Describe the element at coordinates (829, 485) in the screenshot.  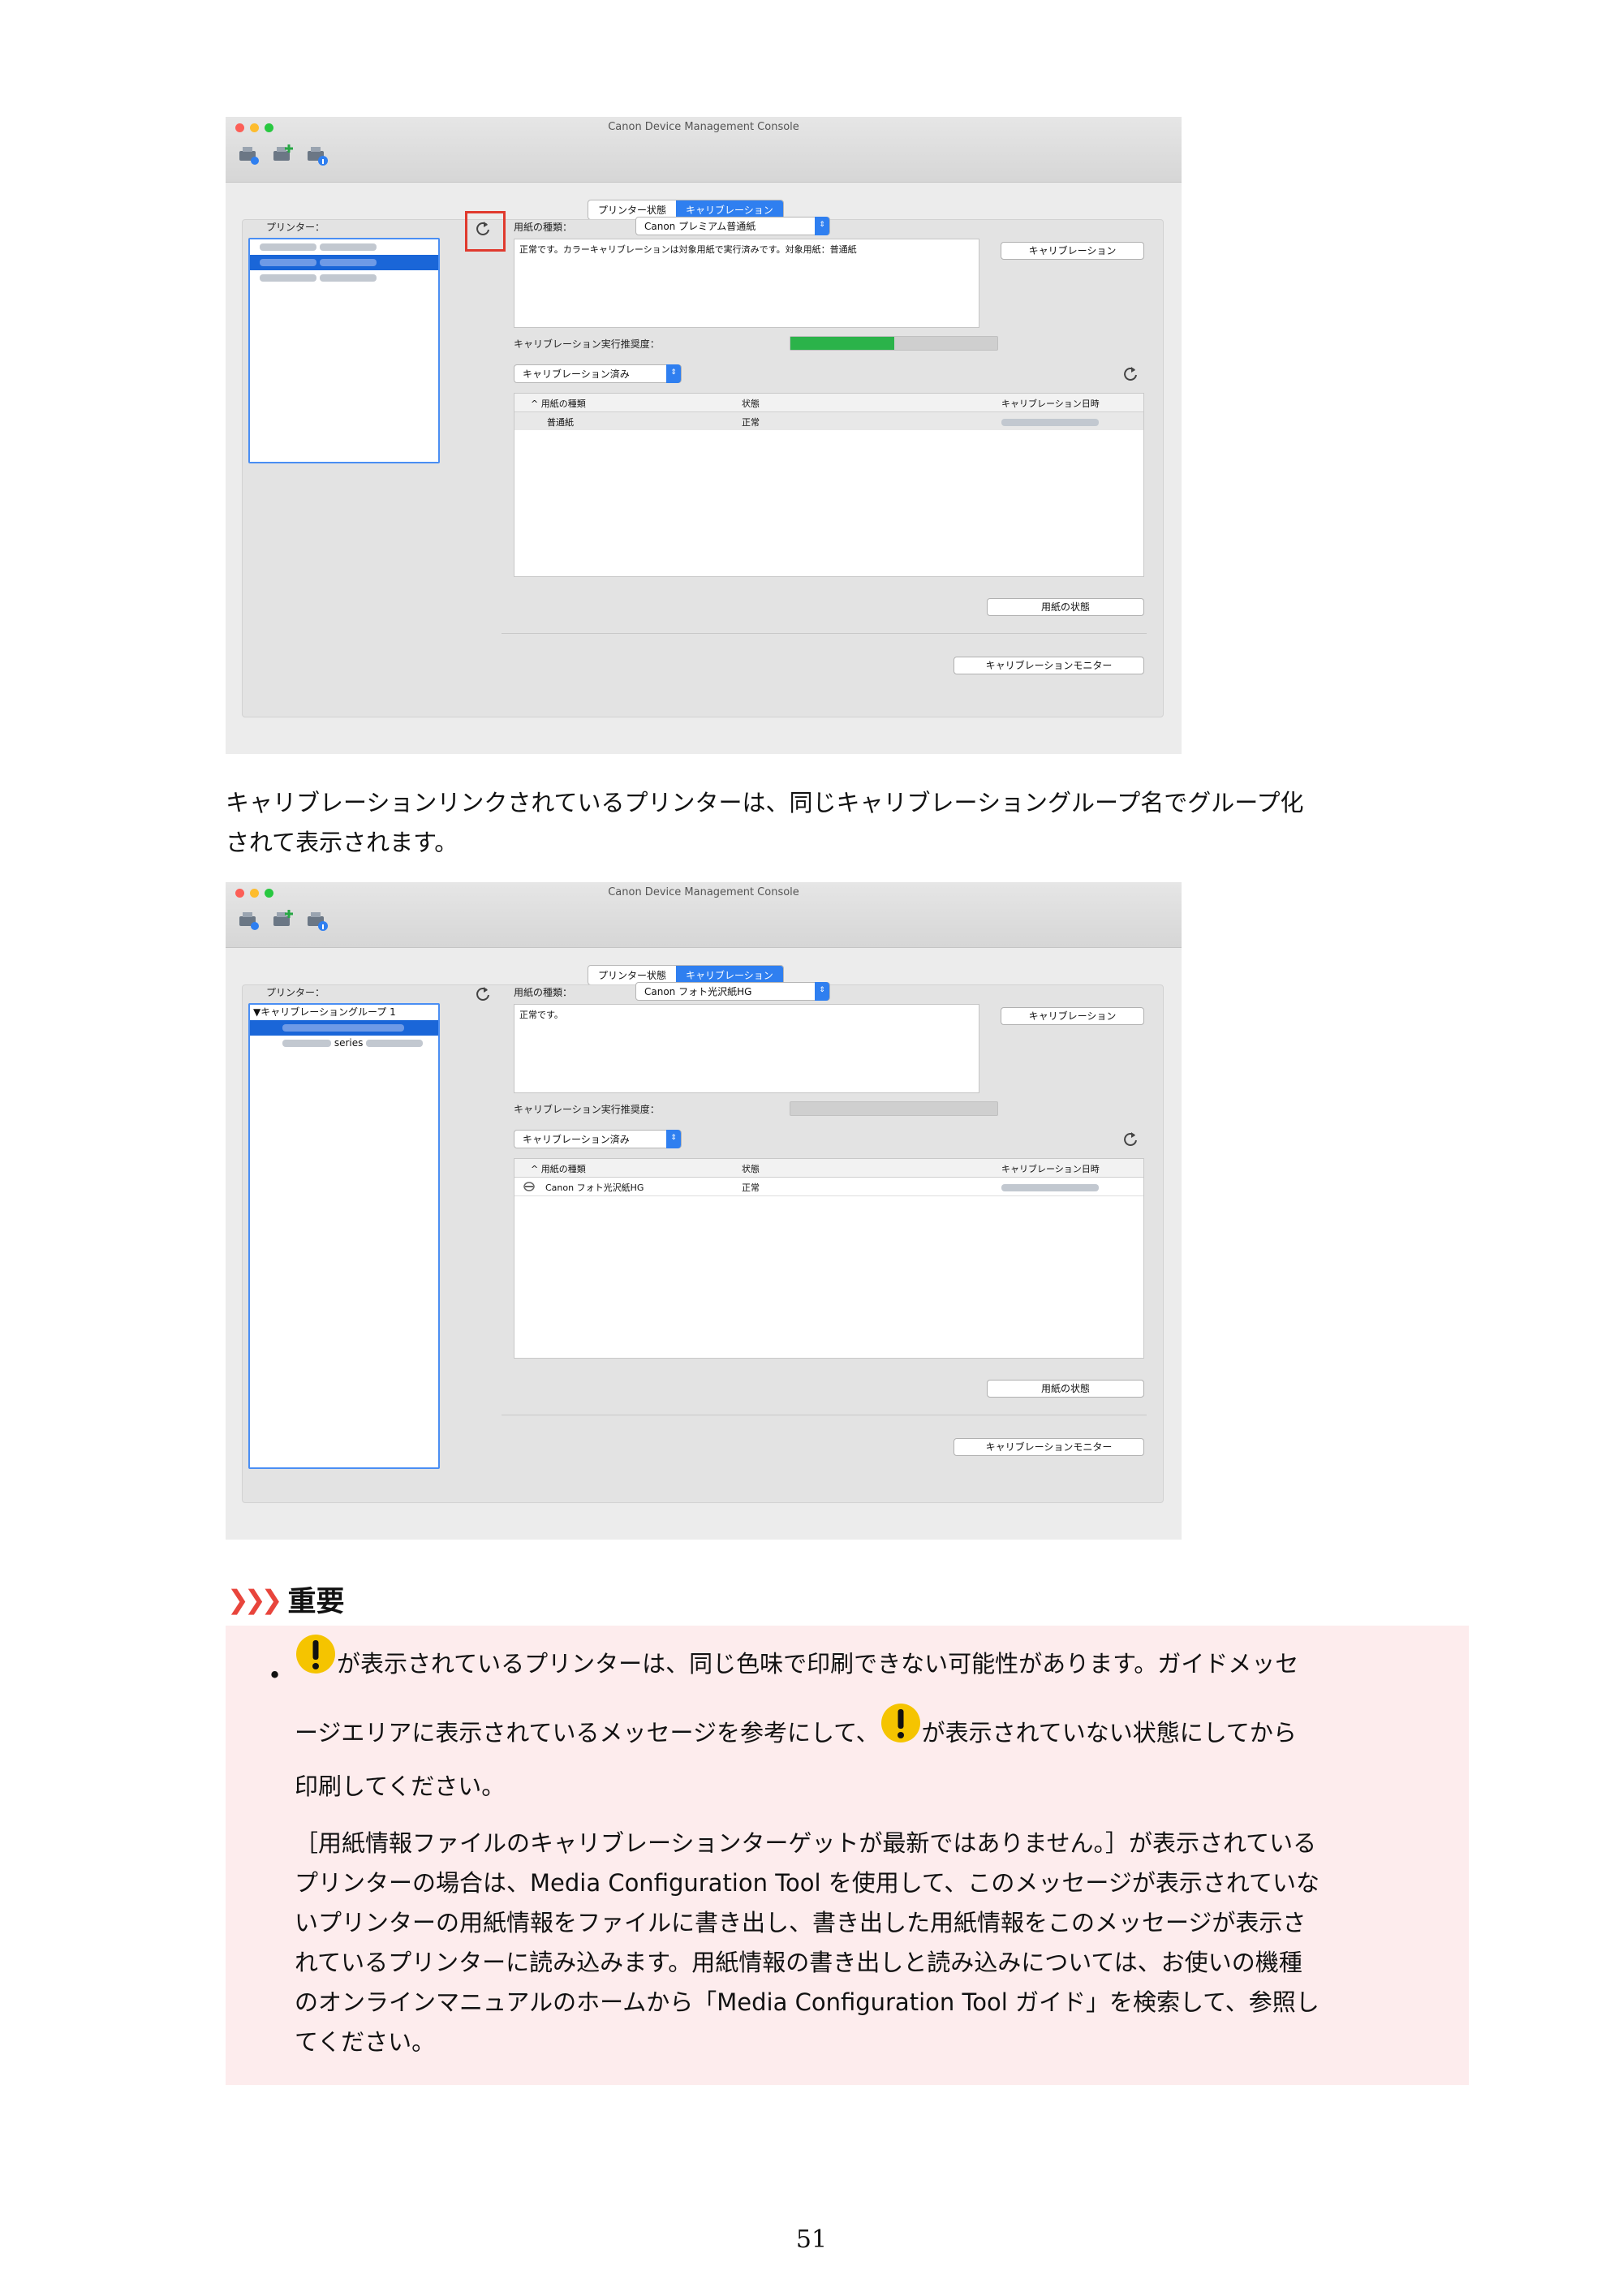
I see `calibration-table: ^ 用紙の種類 状態 キャリブレーション日時 普通紙 正常` at that location.